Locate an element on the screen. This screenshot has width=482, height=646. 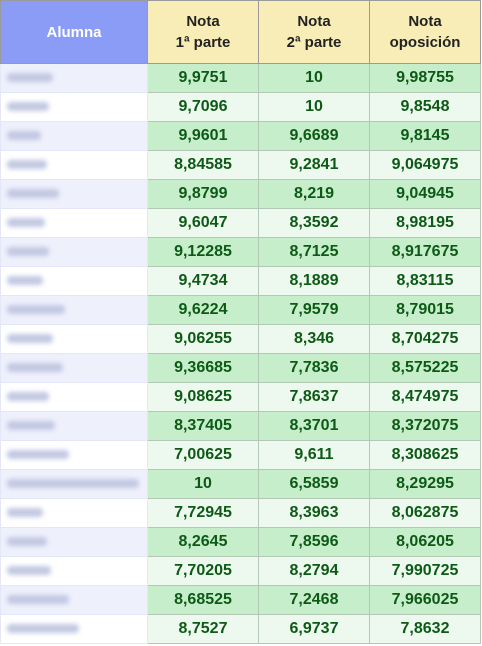
table-row: 9,6047 8,3592 8,98195 is located at coordinates (240, 223).